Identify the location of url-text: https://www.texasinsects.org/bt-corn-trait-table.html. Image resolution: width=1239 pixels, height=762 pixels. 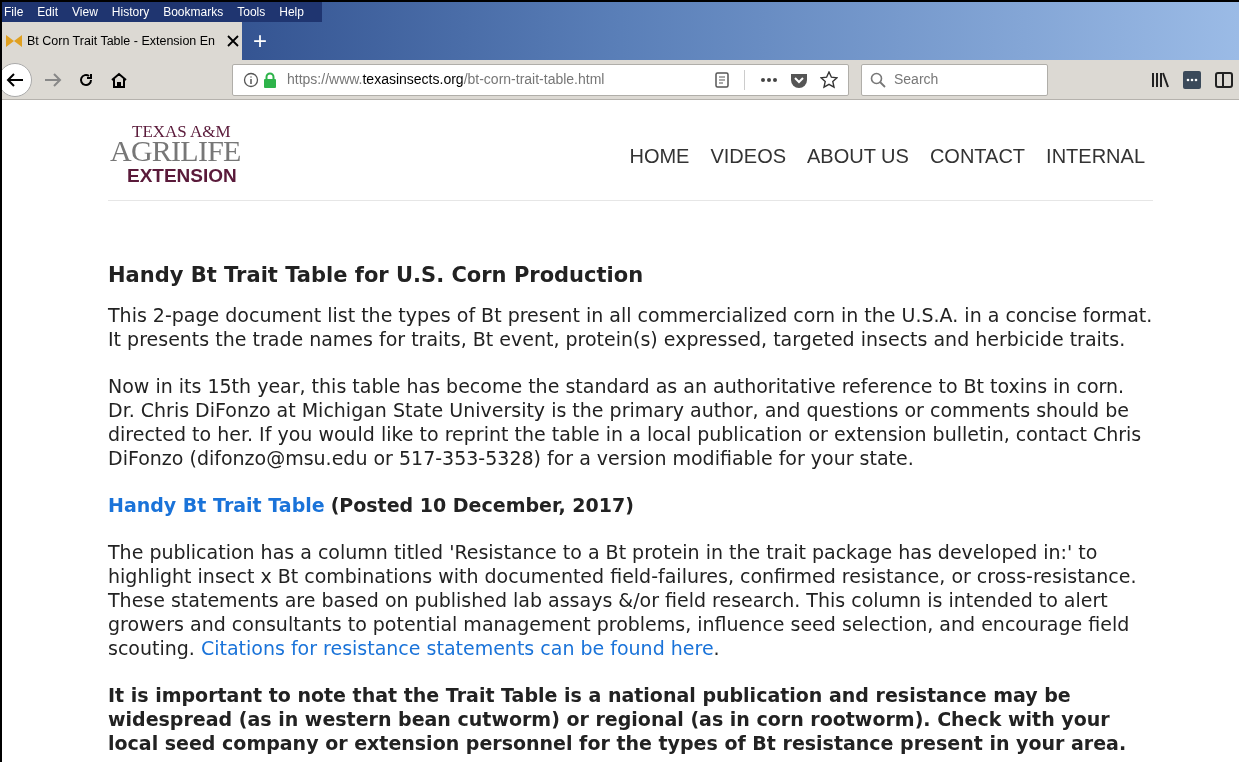
(446, 79).